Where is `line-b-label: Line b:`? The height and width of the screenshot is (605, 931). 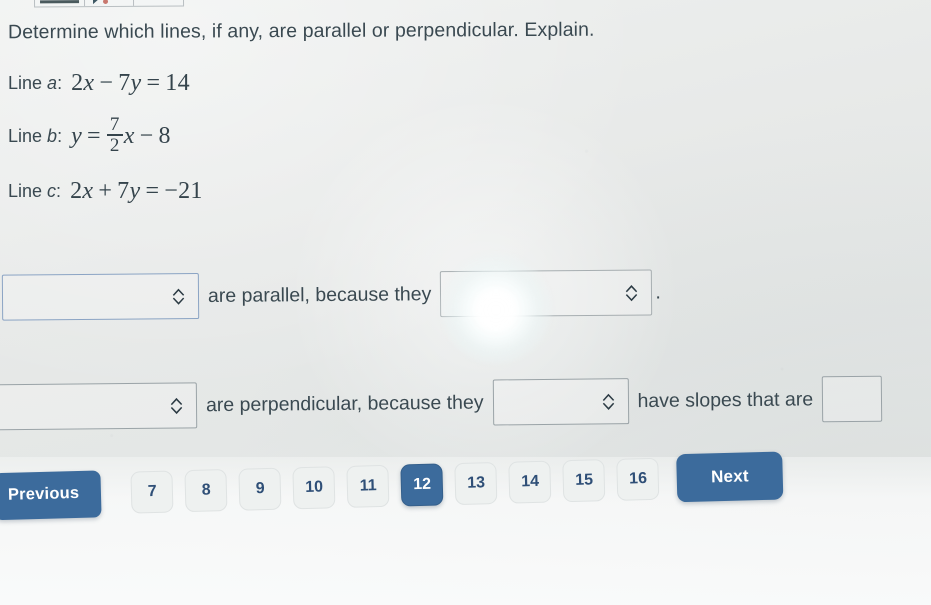
line-b-label: Line b: is located at coordinates (35, 136).